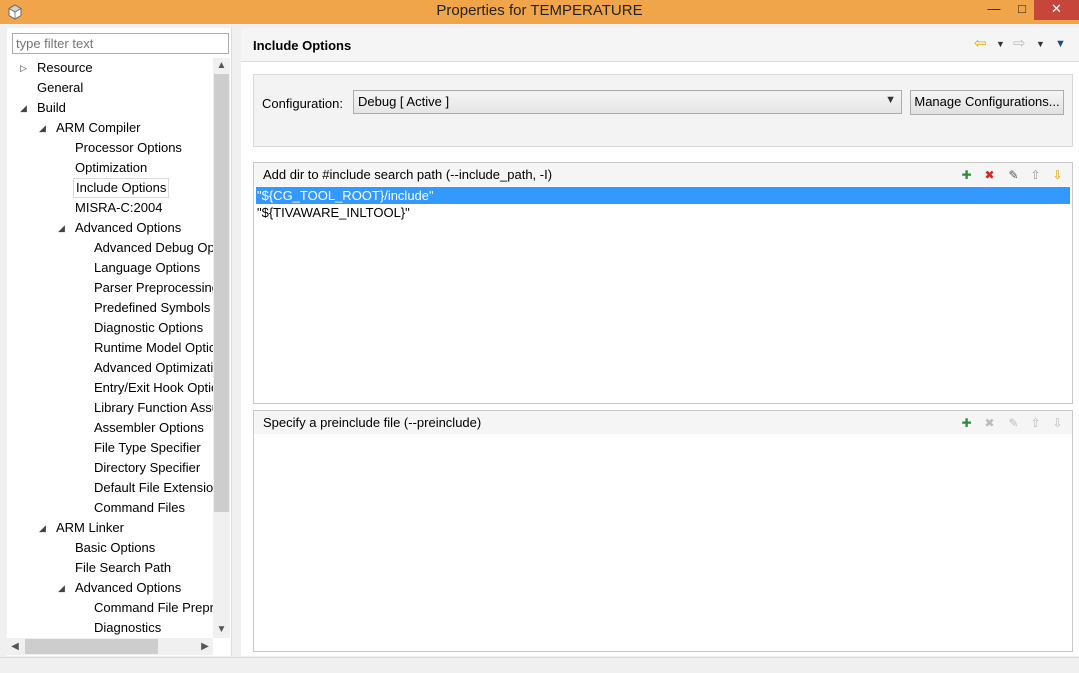  I want to click on tree-item: Entry/Exit Hook Options, so click(110, 388).